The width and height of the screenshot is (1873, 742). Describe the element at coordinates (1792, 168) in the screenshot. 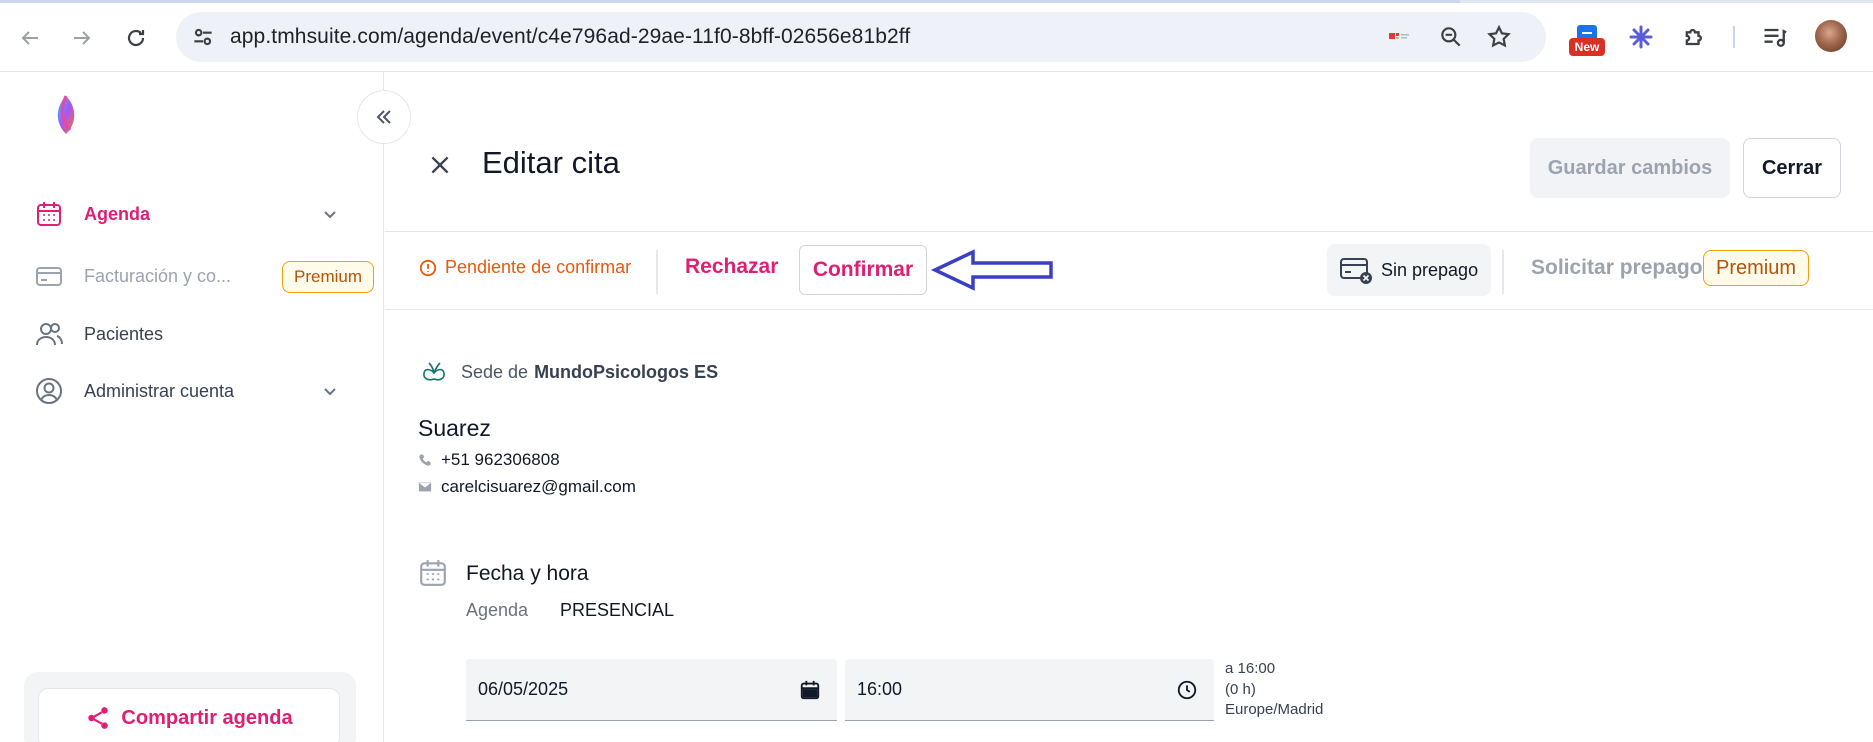

I see `close-button: Cerrar` at that location.